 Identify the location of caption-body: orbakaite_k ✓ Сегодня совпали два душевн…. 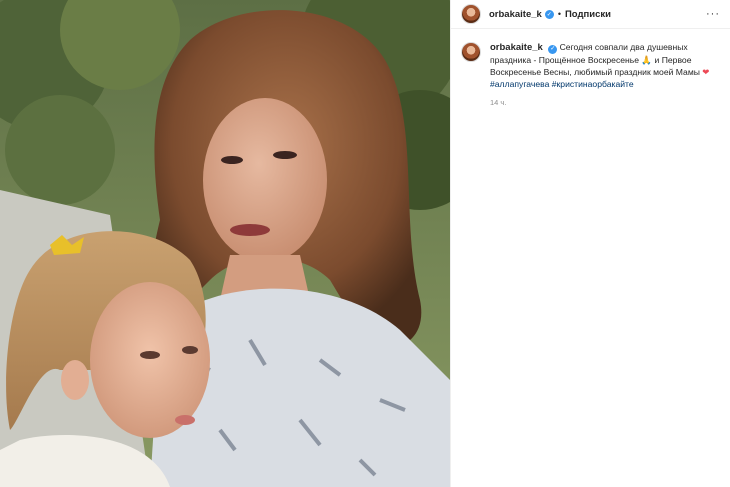
(601, 75).